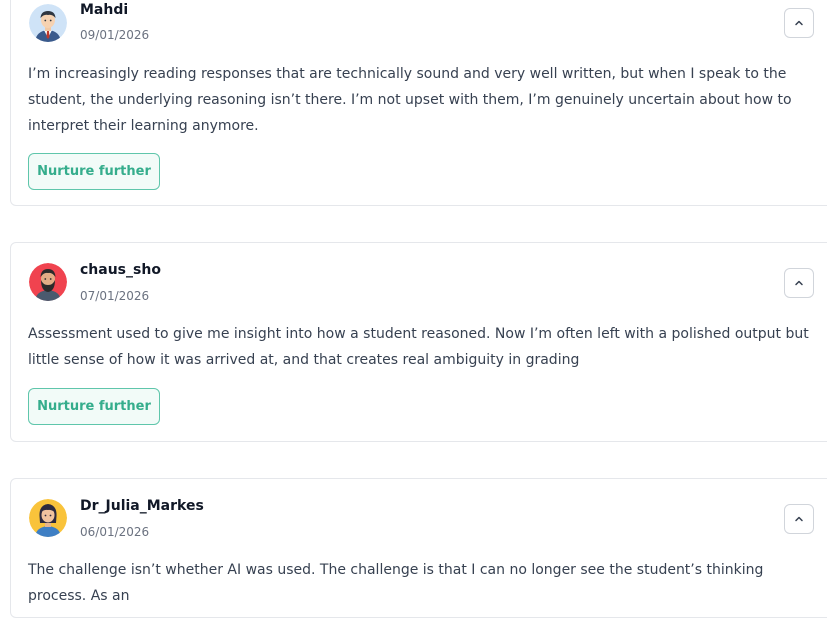 This screenshot has width=827, height=618. I want to click on post-date: 09/01/2026, so click(115, 35).